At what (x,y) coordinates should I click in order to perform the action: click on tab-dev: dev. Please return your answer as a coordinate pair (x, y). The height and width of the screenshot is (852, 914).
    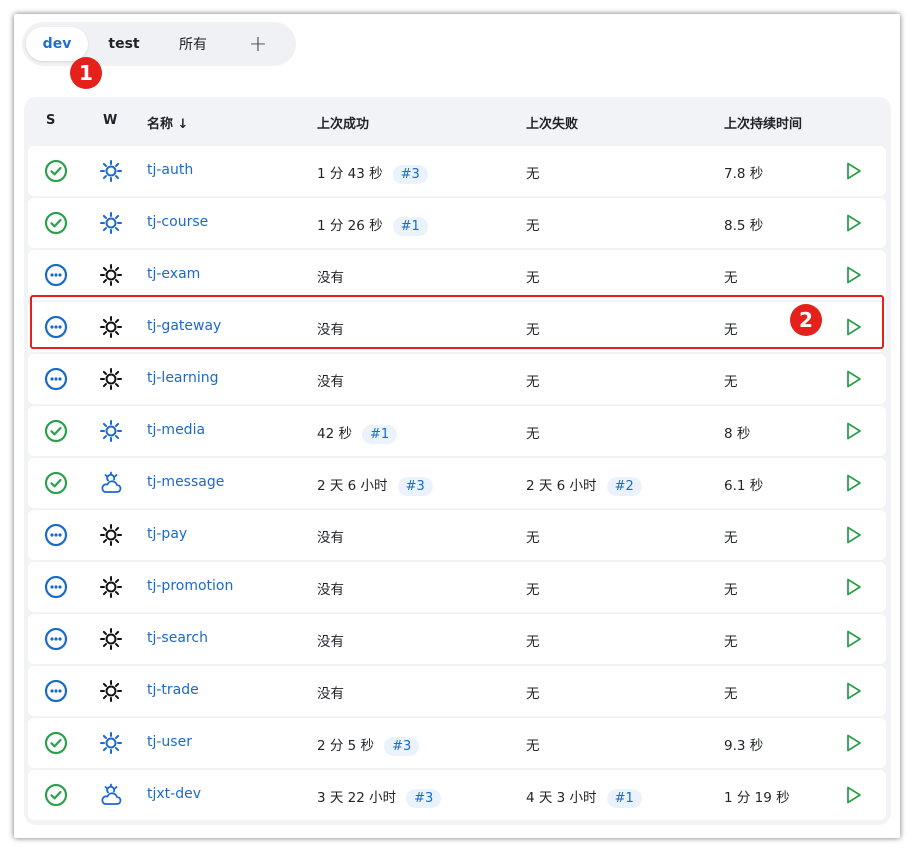
    Looking at the image, I should click on (57, 44).